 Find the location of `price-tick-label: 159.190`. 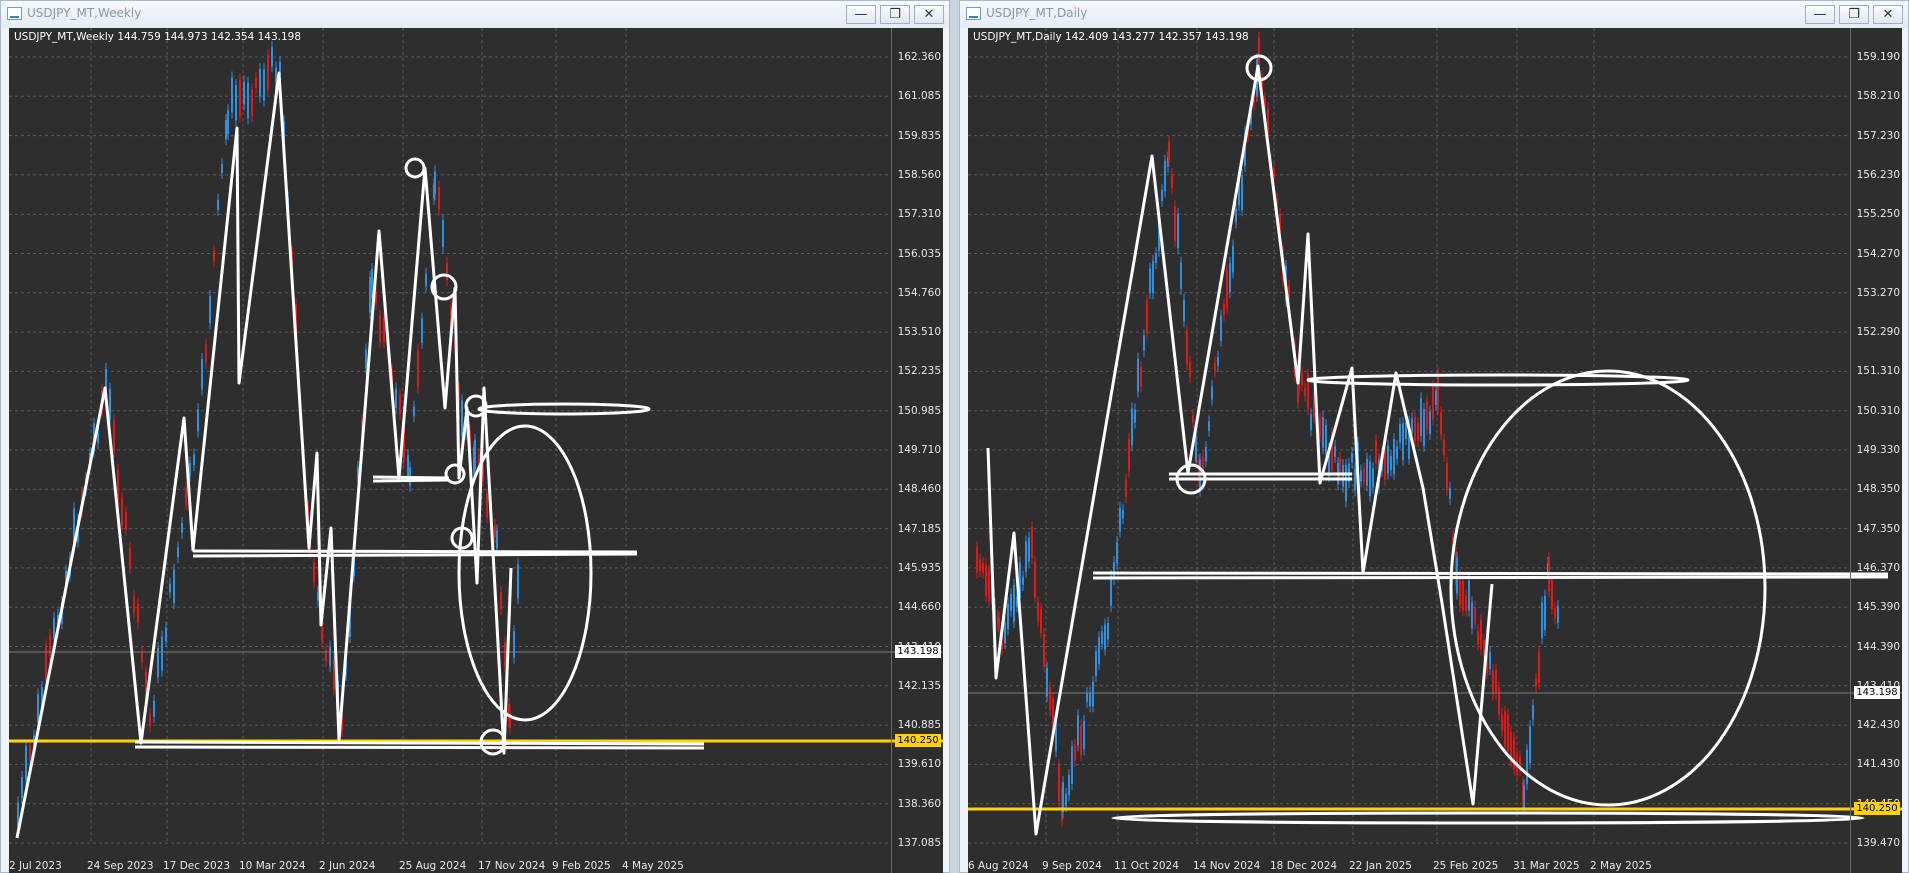

price-tick-label: 159.190 is located at coordinates (1878, 57).